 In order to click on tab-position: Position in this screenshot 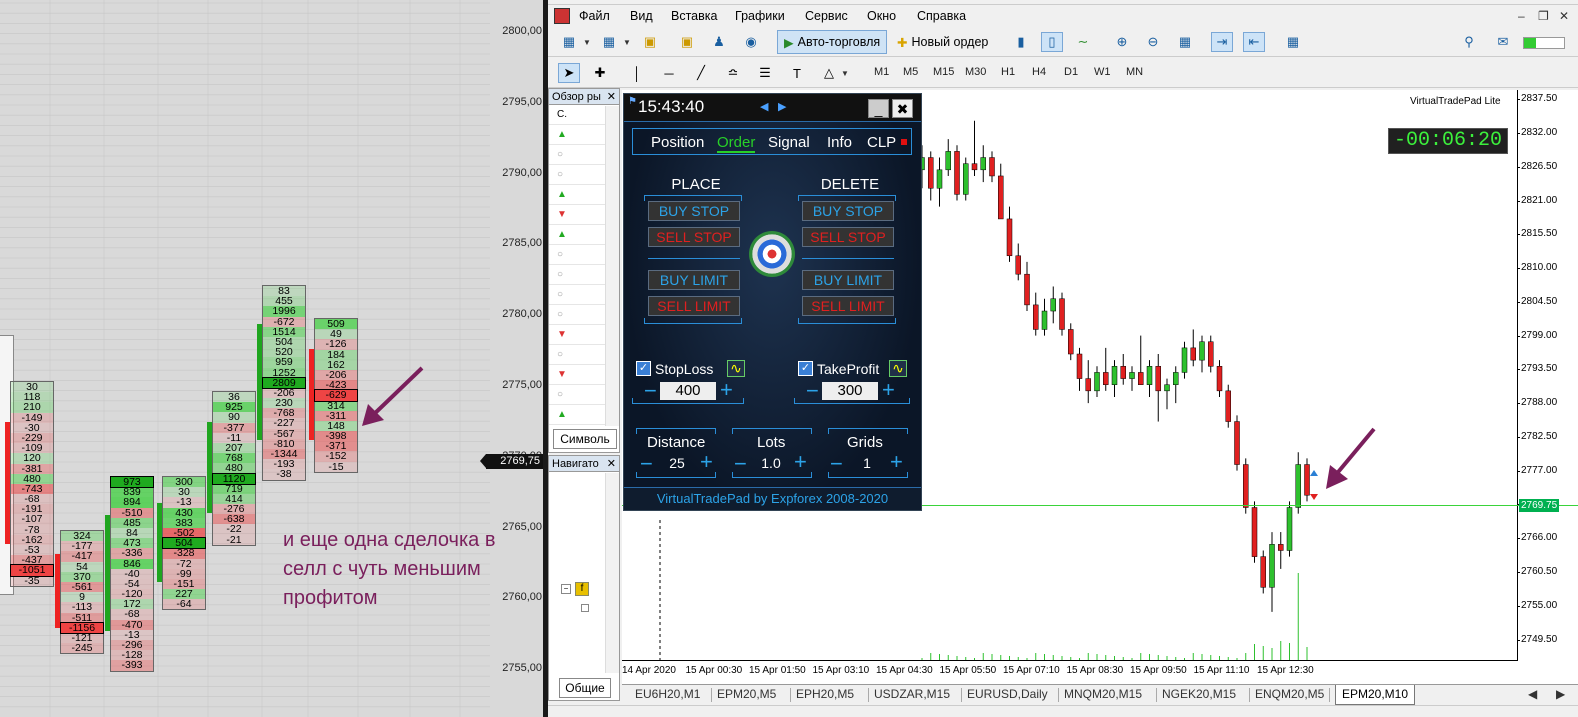, I will do `click(677, 142)`.